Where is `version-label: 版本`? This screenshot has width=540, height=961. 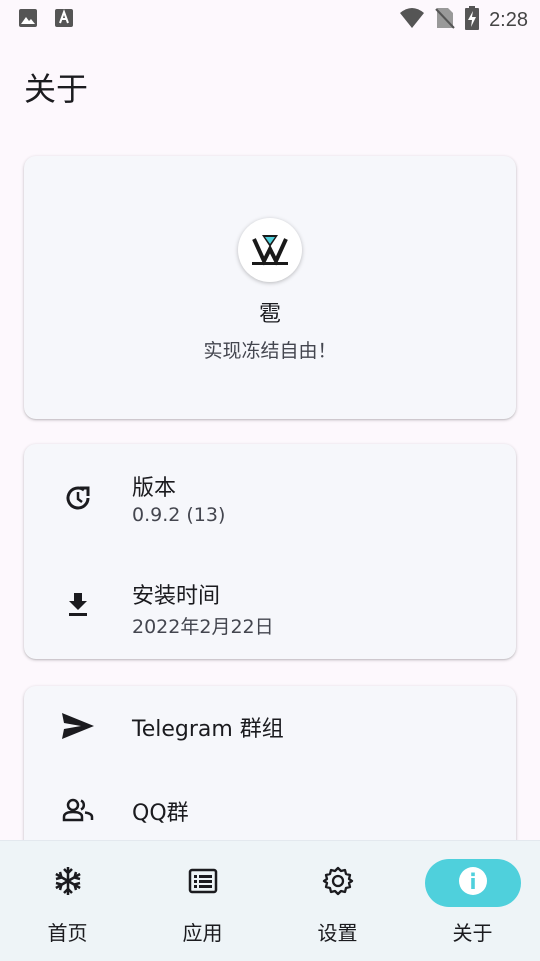
version-label: 版本 is located at coordinates (154, 488).